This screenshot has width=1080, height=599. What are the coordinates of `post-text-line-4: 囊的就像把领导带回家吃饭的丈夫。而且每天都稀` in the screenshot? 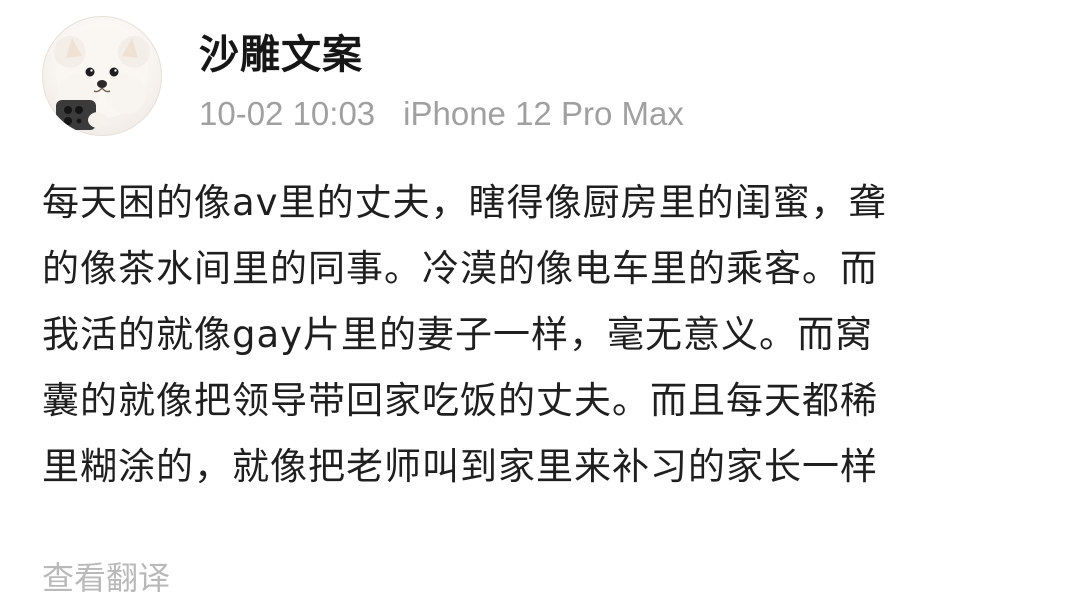 It's located at (460, 400).